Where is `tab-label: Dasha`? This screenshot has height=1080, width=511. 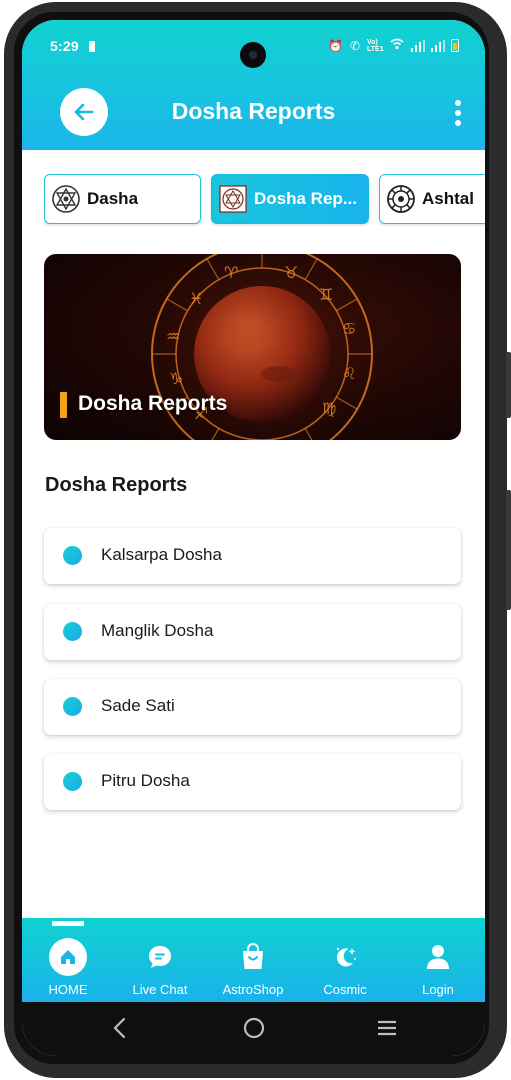 tab-label: Dasha is located at coordinates (113, 198).